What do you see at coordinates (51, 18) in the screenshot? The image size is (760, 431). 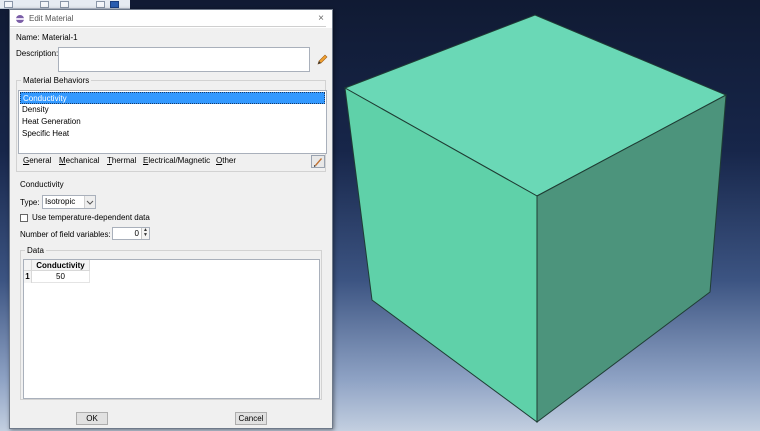 I see `dialog-title: Edit Material` at bounding box center [51, 18].